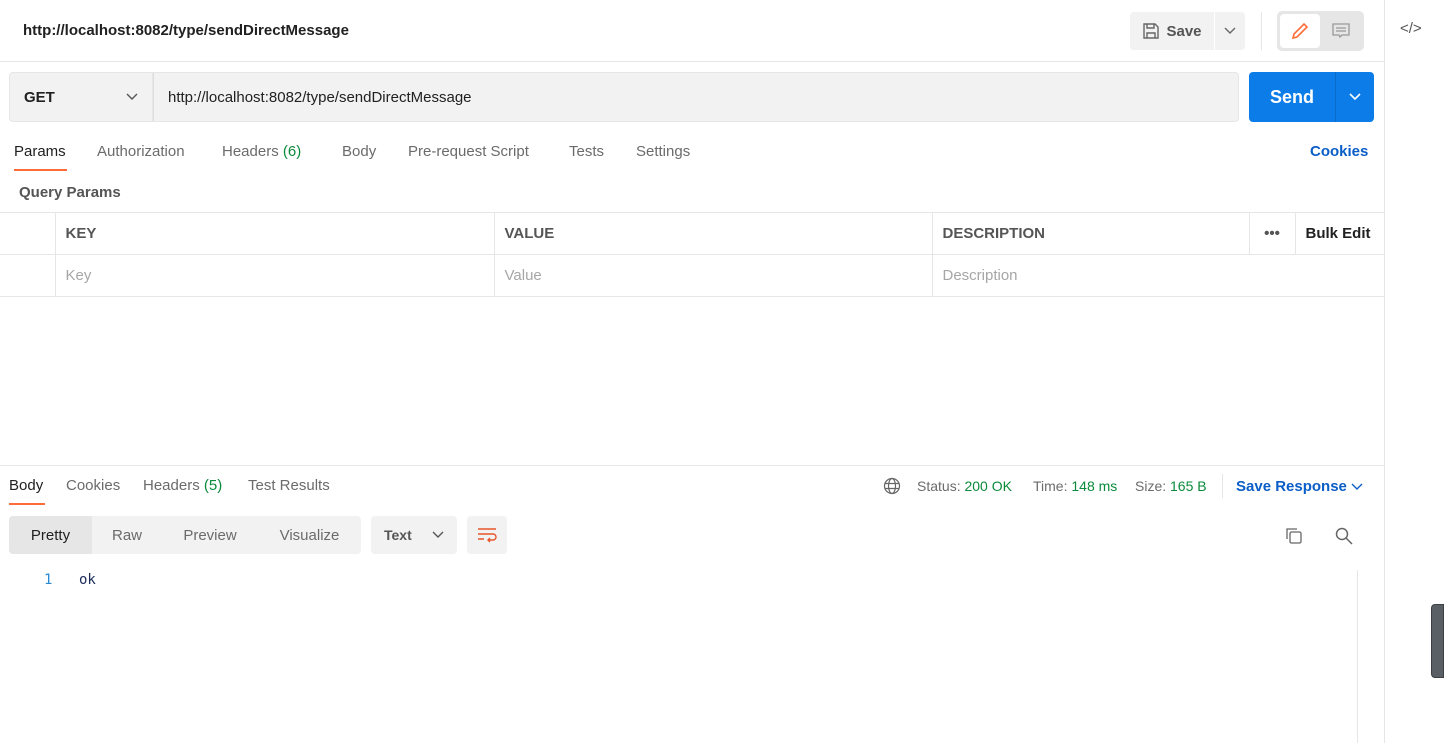 This screenshot has height=743, width=1444. What do you see at coordinates (1151, 31) in the screenshot?
I see `save-icon` at bounding box center [1151, 31].